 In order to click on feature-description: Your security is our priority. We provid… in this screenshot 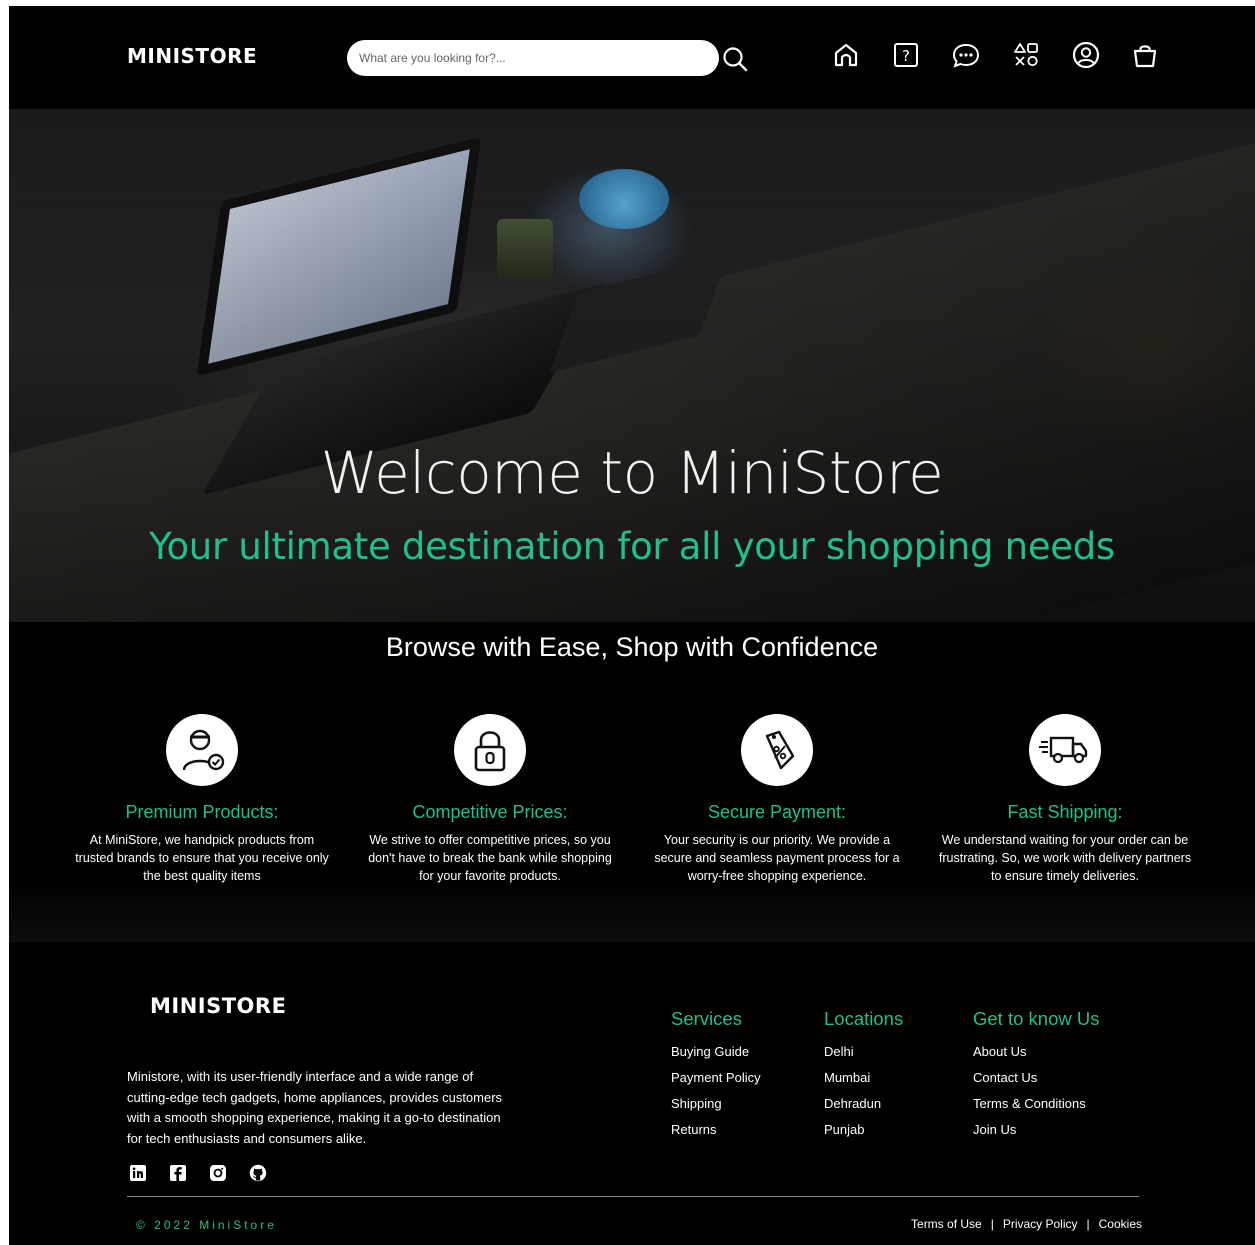, I will do `click(777, 858)`.